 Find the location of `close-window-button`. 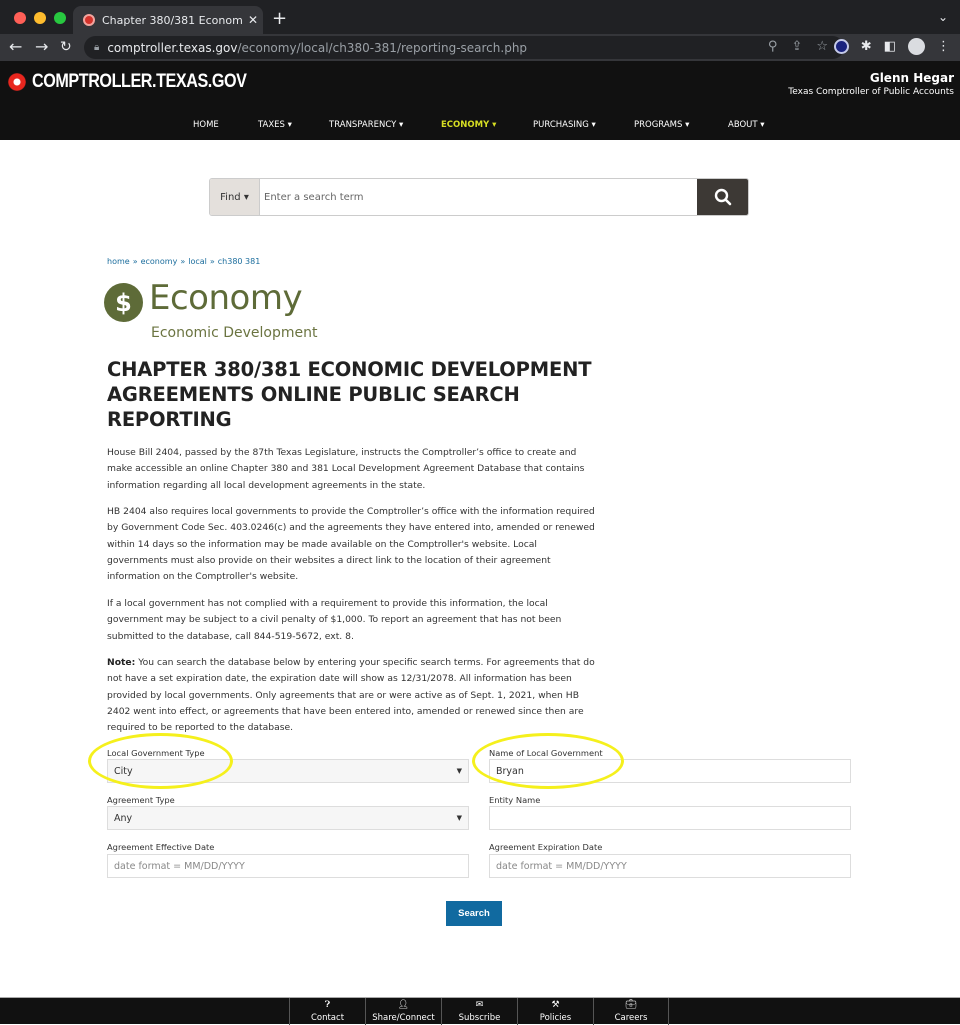

close-window-button is located at coordinates (20, 18).